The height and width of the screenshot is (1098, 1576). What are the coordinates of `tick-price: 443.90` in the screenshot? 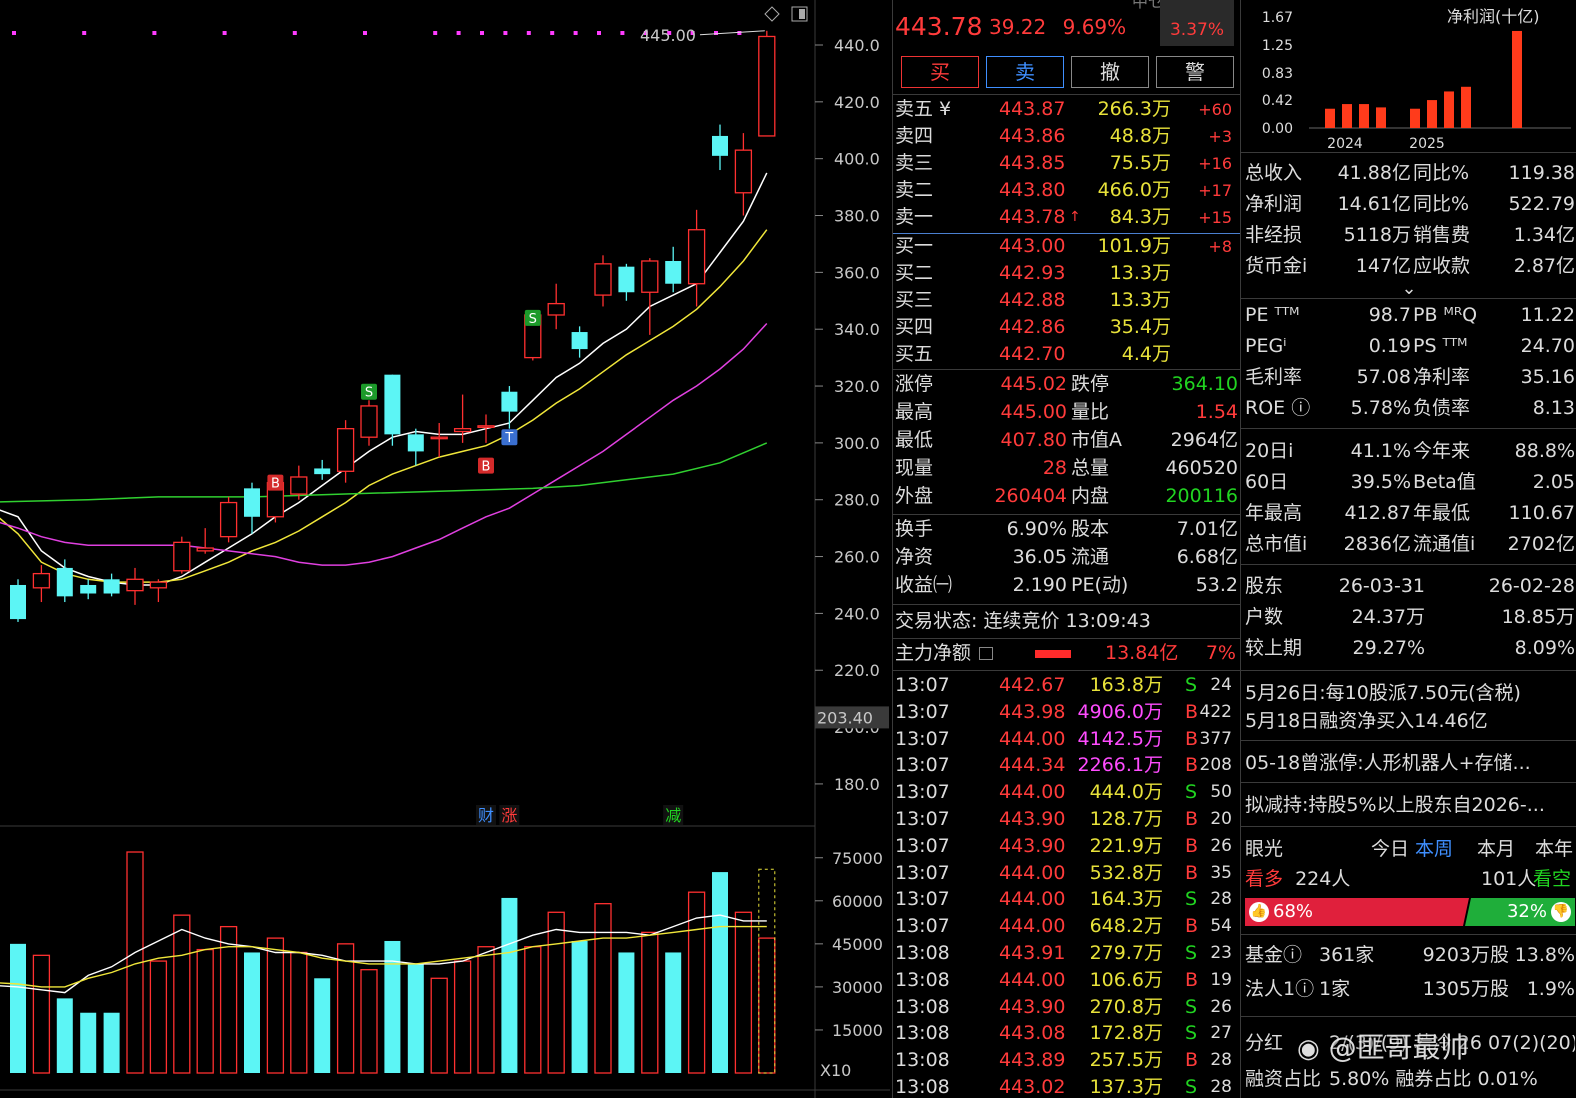 It's located at (1032, 1006).